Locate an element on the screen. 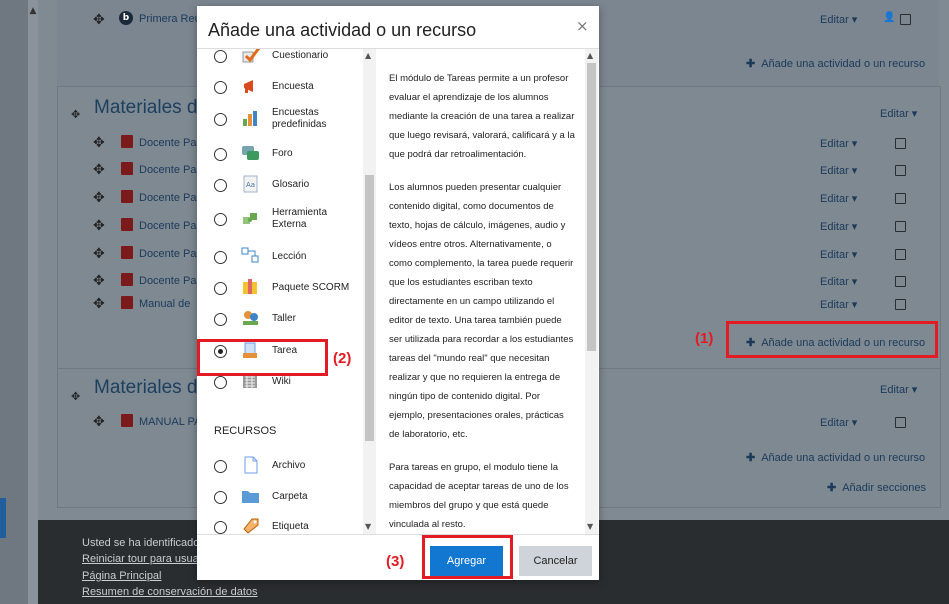 This screenshot has height=604, width=949. activity-option: Aa Glosario is located at coordinates (280, 185).